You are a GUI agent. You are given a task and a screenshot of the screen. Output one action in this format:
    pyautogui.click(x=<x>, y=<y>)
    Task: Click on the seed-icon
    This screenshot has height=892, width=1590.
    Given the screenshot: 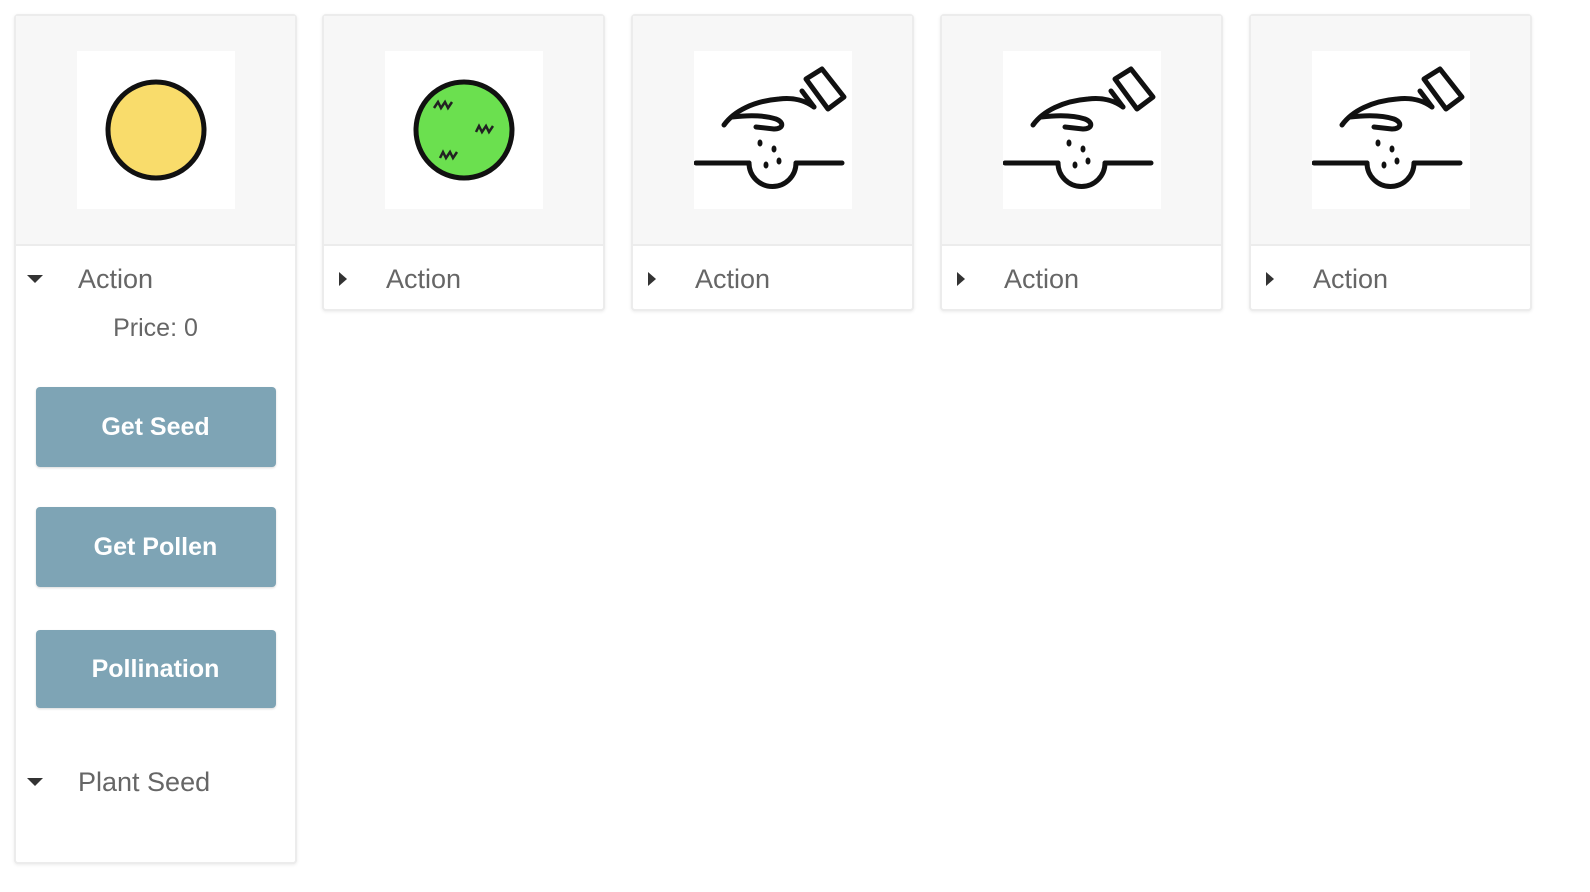 What is the action you would take?
    pyautogui.click(x=155, y=130)
    